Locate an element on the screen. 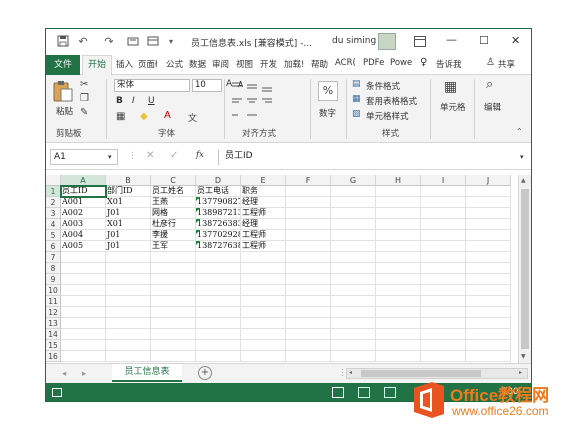 The width and height of the screenshot is (574, 428). grid-cell: 王燕 is located at coordinates (173, 202).